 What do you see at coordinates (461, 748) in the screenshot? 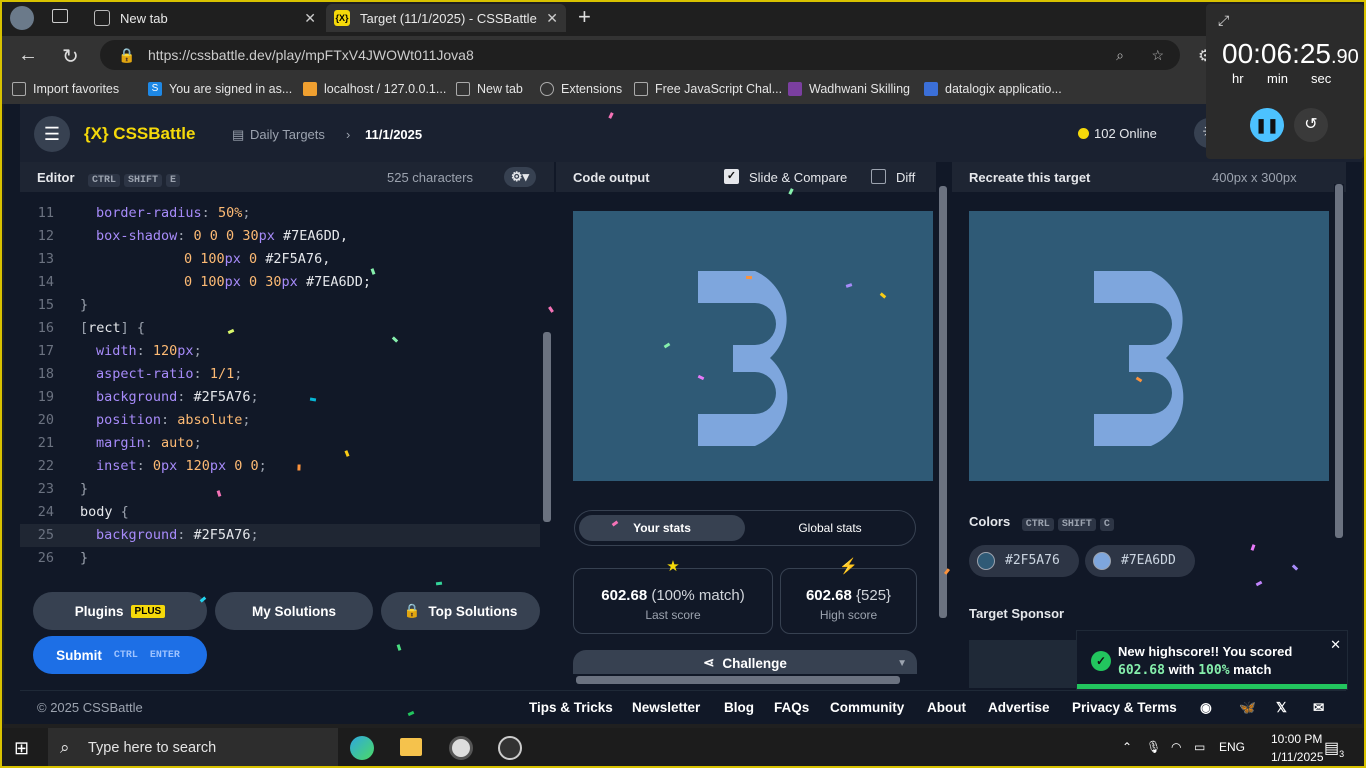
I see `clock-app-icon` at bounding box center [461, 748].